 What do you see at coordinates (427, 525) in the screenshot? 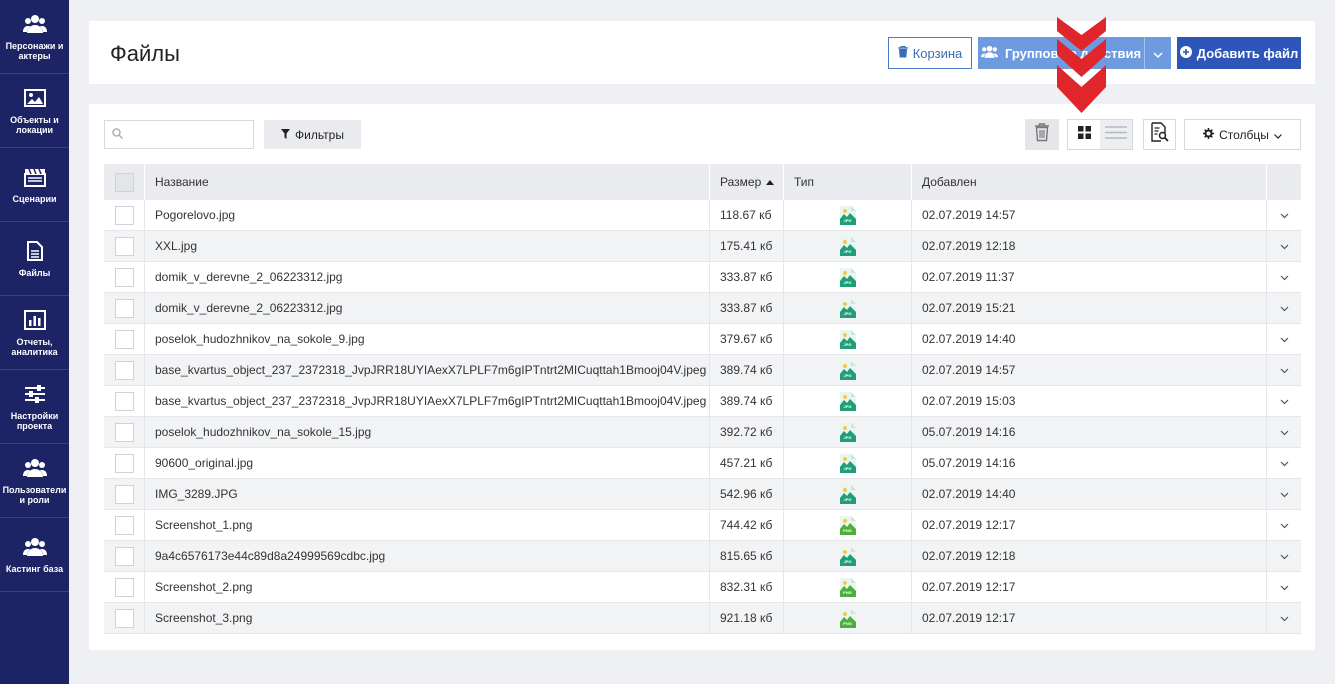
I see `file-name: Screenshot_1.png` at bounding box center [427, 525].